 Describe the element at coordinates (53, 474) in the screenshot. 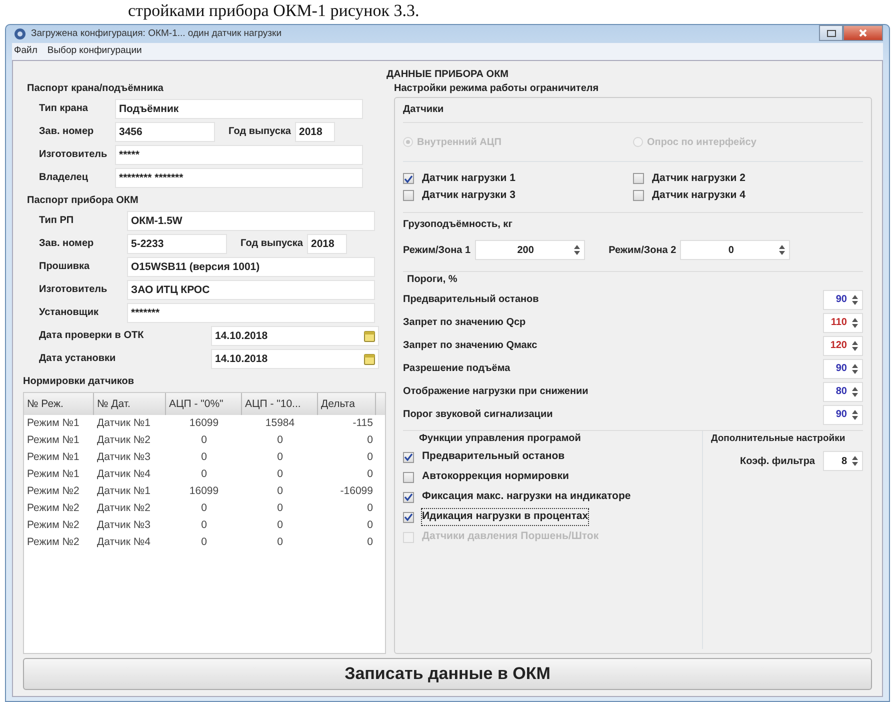

I see `table-cell-text: Режим №1` at that location.